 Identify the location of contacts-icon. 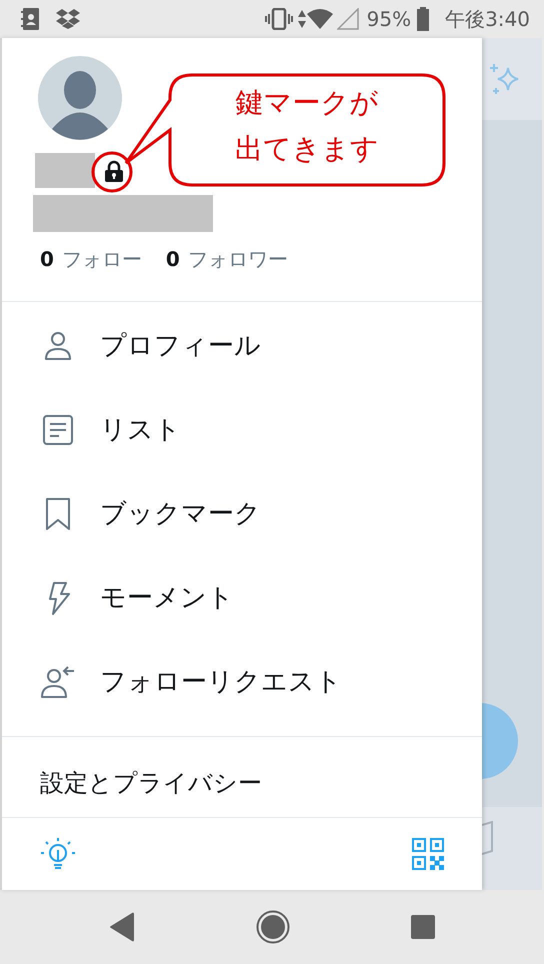
(30, 19).